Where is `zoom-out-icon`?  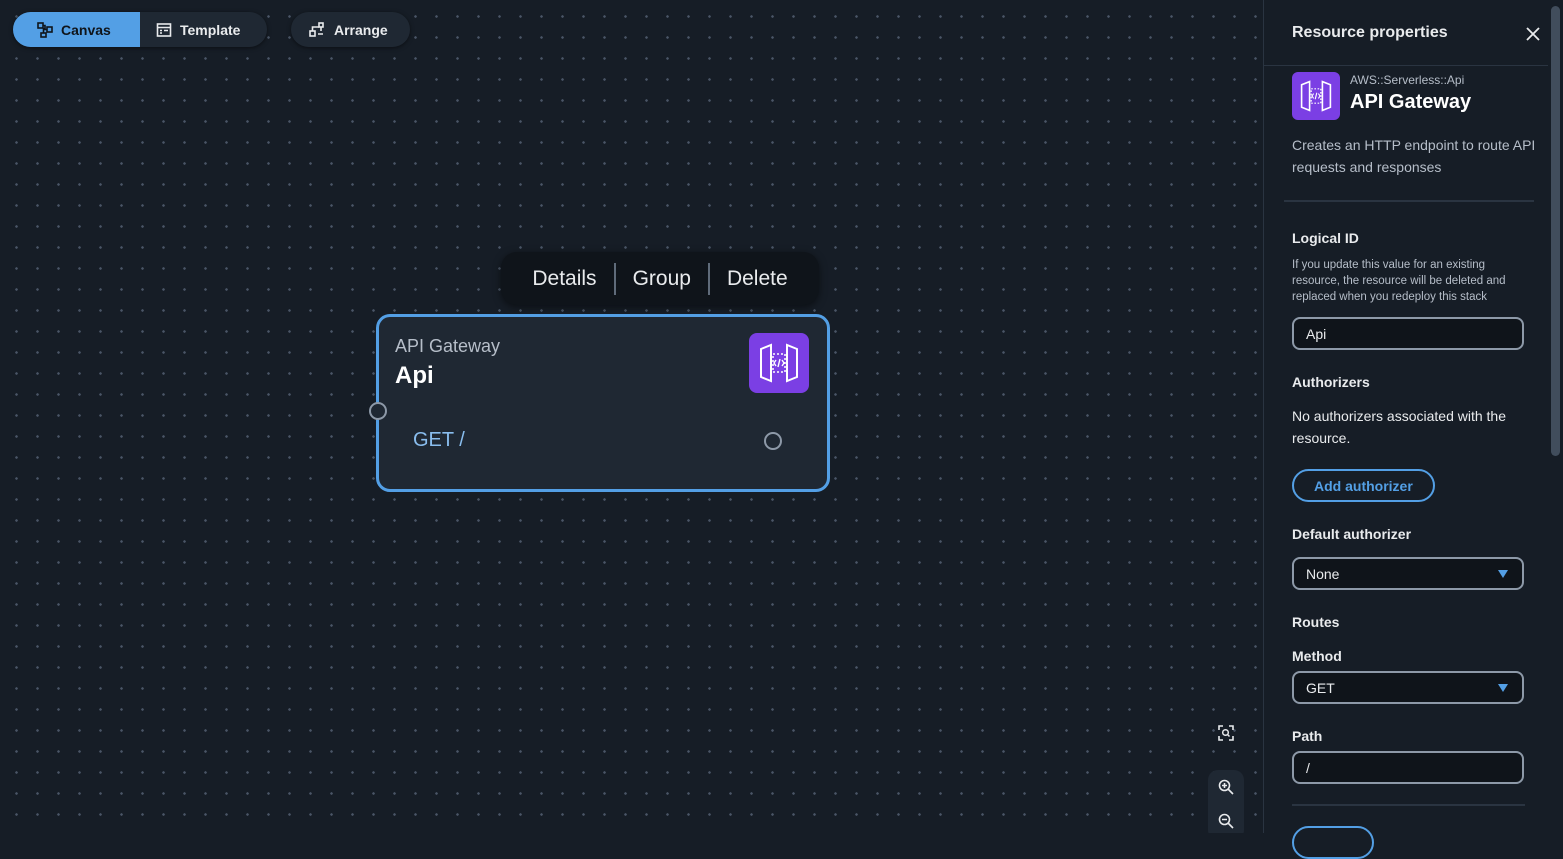 zoom-out-icon is located at coordinates (1226, 821).